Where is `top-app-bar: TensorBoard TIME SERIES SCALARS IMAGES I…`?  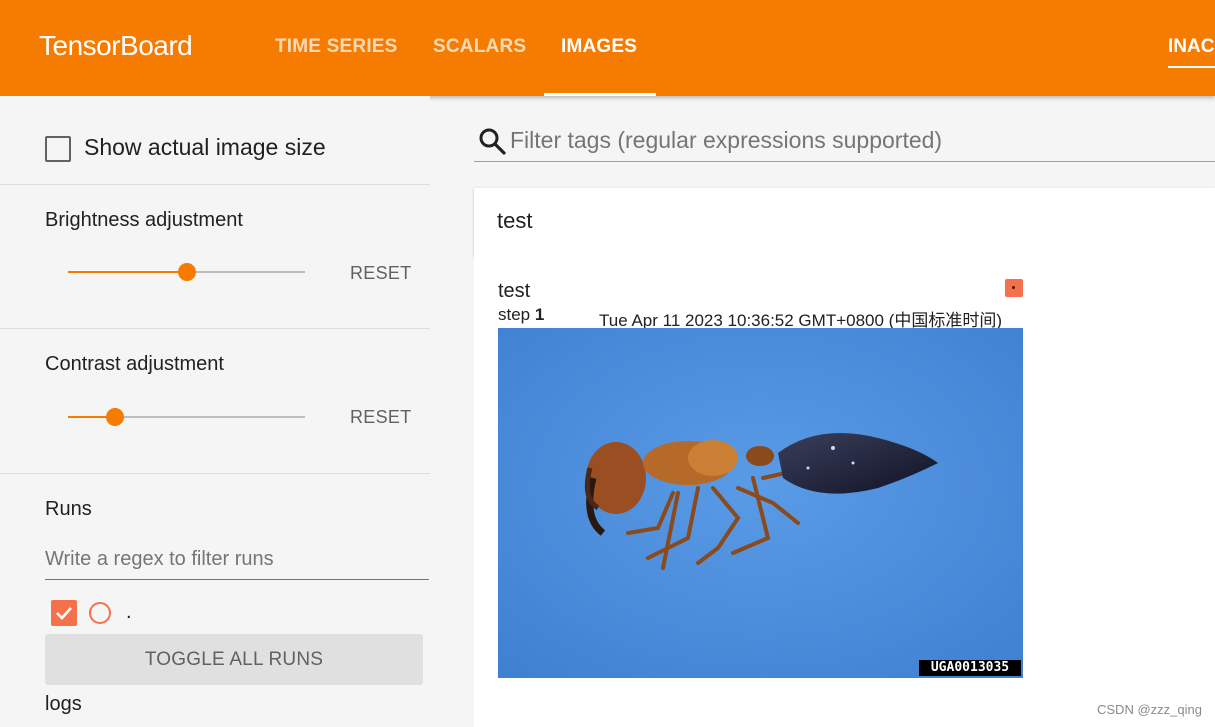 top-app-bar: TensorBoard TIME SERIES SCALARS IMAGES I… is located at coordinates (607, 48).